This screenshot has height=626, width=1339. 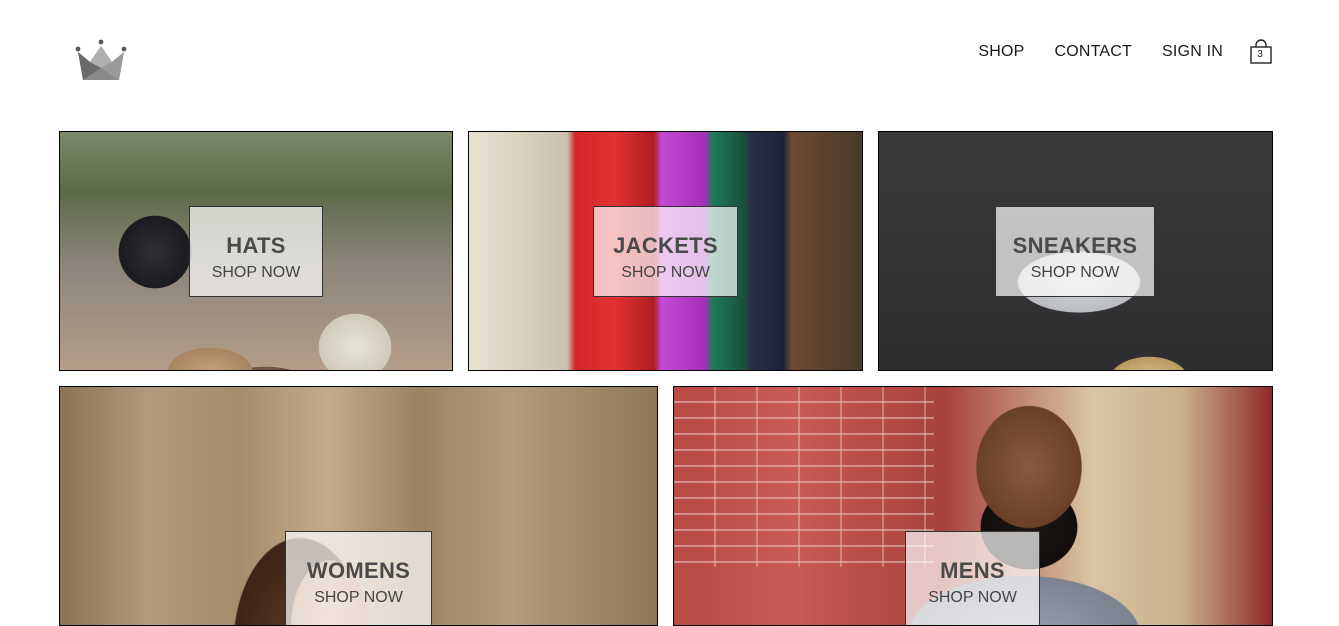 I want to click on nav-shop-link: SHOP, so click(x=1001, y=52).